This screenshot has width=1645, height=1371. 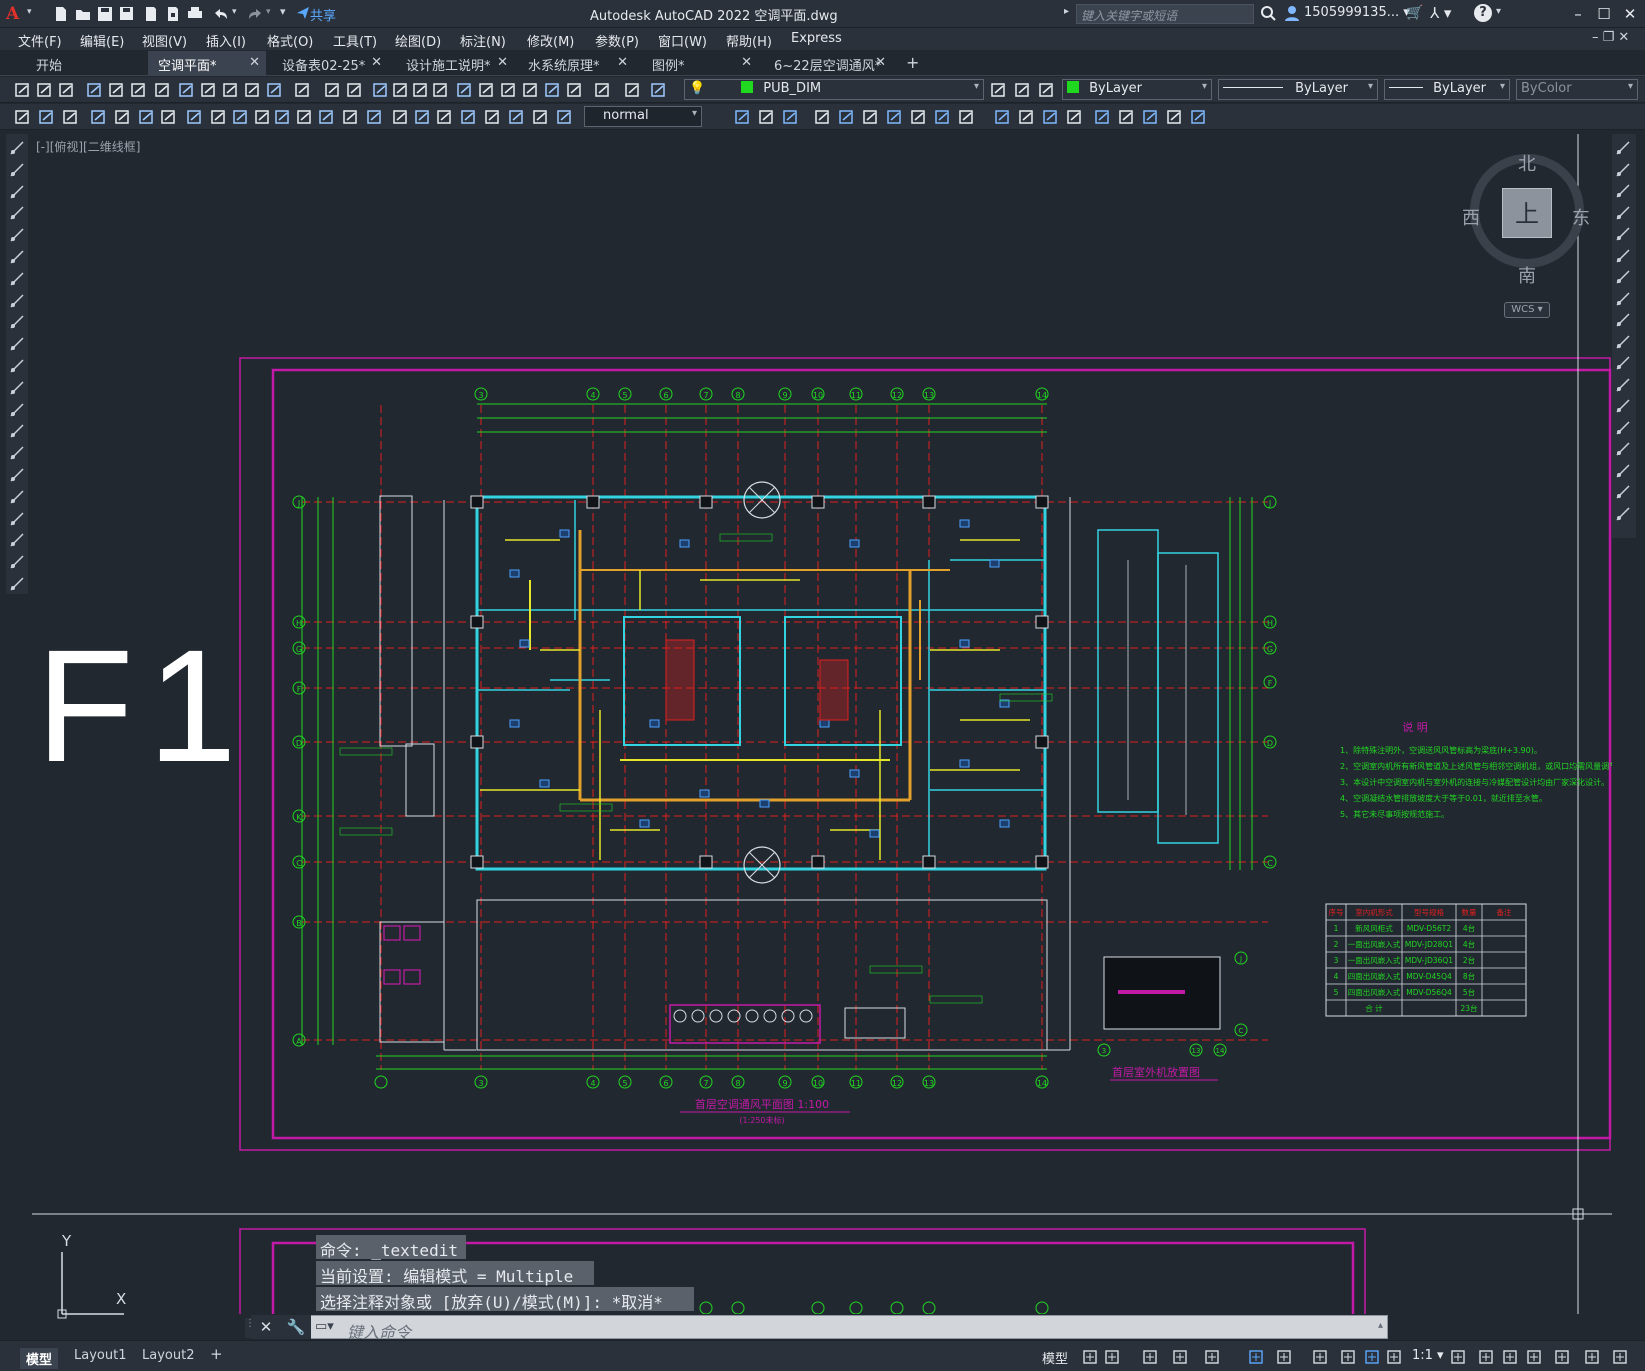 I want to click on 3d-print-icon, so click(x=163, y=90).